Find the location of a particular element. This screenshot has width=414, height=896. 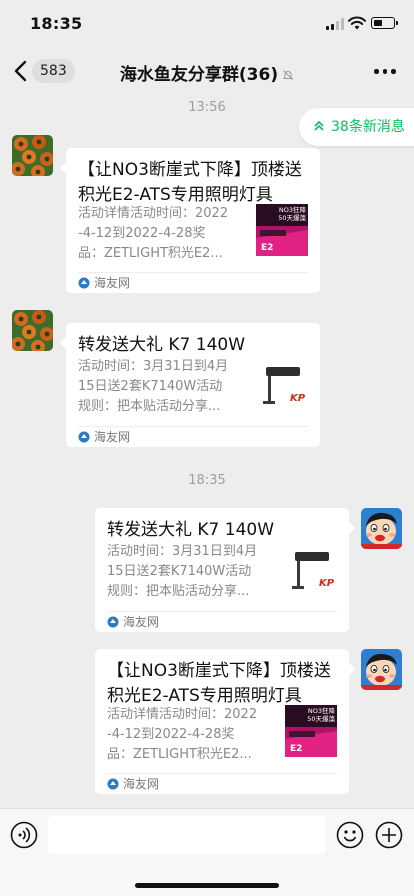

mute-bell-icon is located at coordinates (288, 75).